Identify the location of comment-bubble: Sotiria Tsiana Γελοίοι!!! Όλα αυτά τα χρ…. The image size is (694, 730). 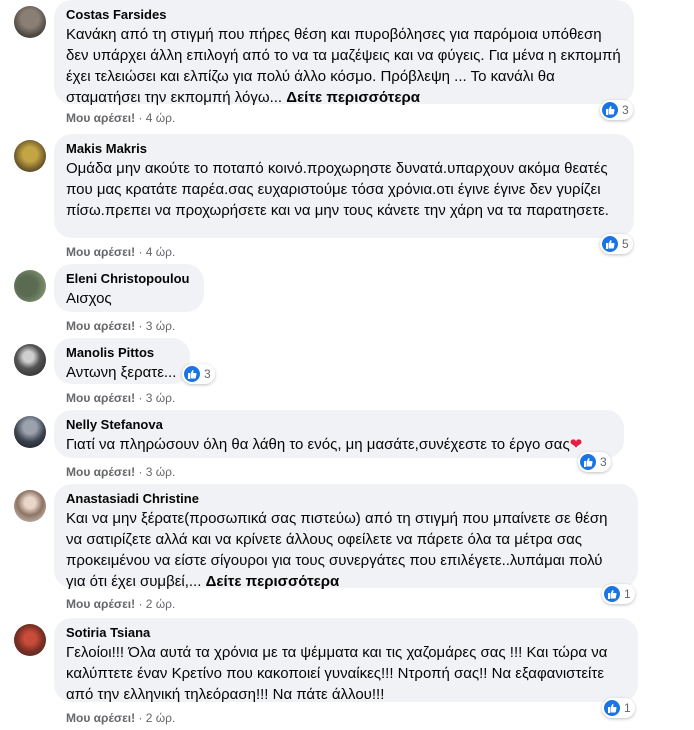
(346, 660).